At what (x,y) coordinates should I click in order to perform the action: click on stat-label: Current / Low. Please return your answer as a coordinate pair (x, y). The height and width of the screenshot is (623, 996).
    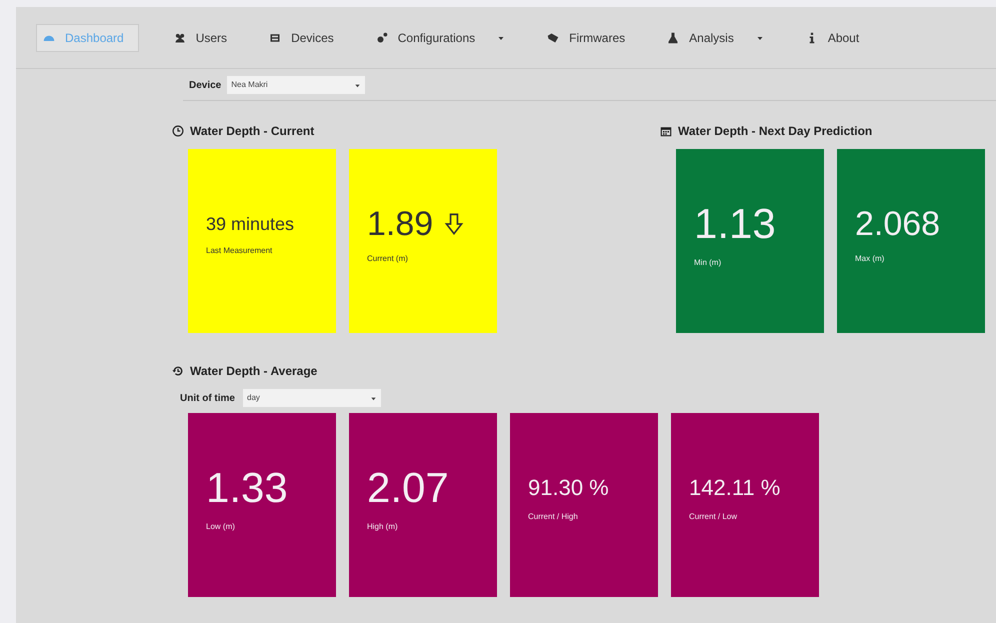
    Looking at the image, I should click on (713, 517).